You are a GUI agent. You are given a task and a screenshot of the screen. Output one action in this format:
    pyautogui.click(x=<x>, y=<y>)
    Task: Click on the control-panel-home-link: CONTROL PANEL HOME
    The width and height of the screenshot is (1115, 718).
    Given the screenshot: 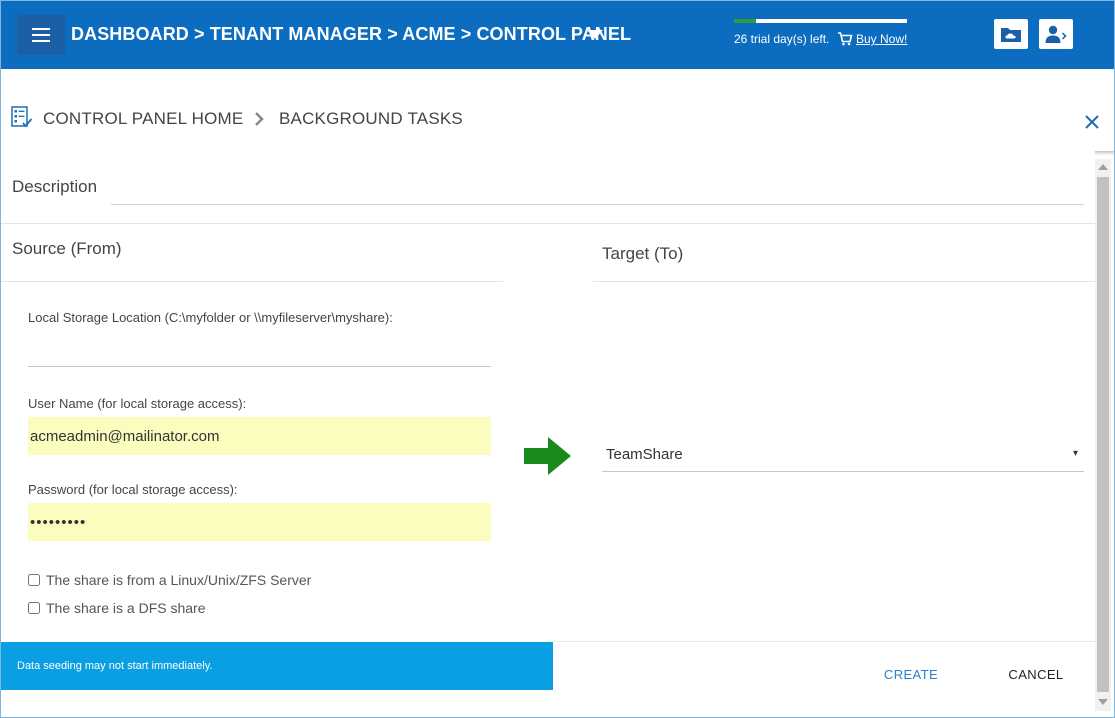 What is the action you would take?
    pyautogui.click(x=143, y=119)
    